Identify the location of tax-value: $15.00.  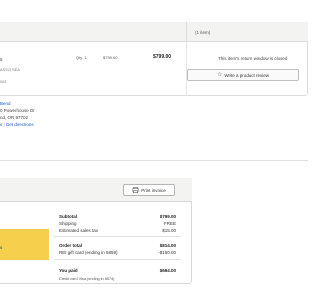
(169, 230).